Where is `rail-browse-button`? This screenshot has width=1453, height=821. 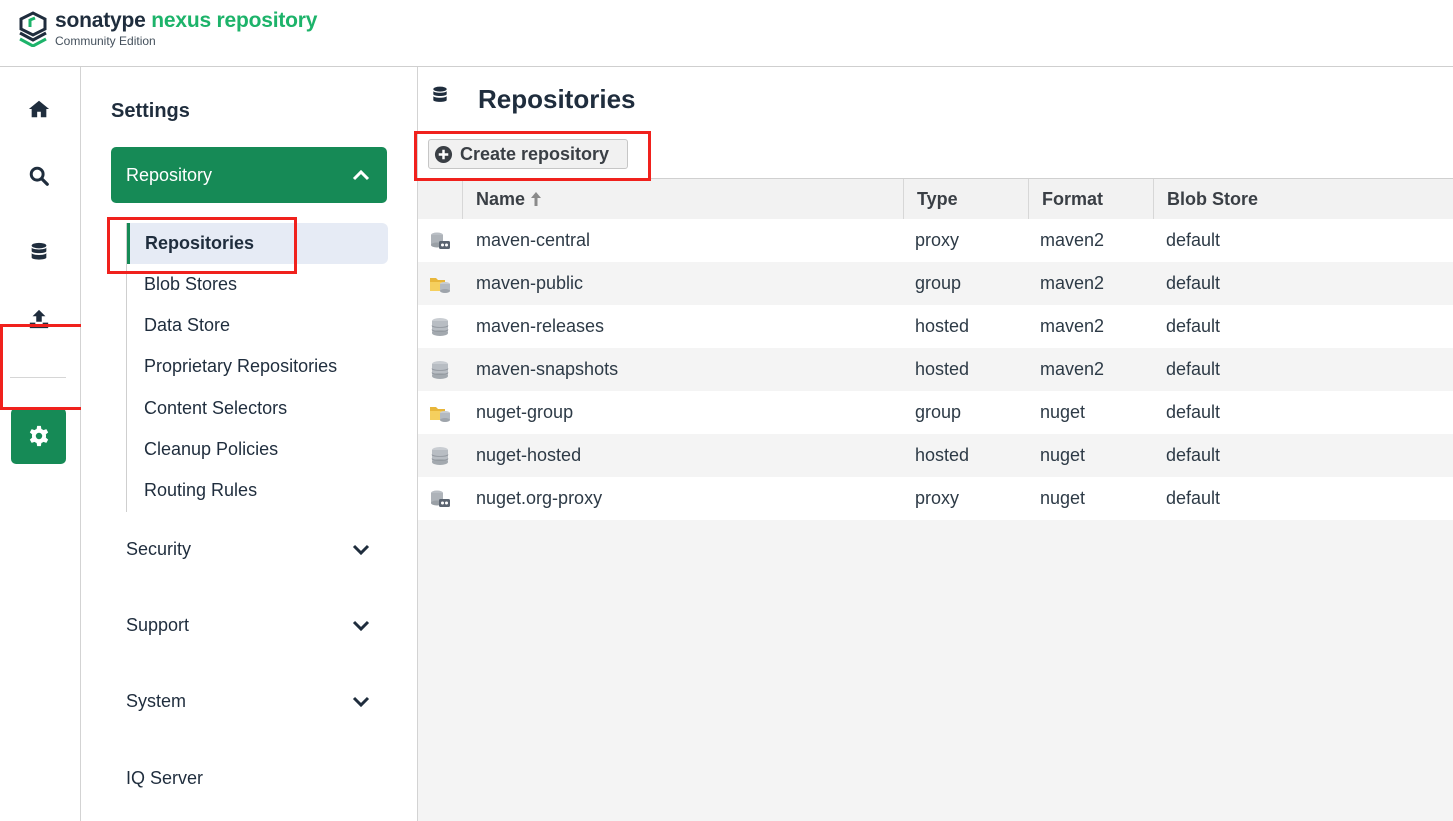 rail-browse-button is located at coordinates (39, 252).